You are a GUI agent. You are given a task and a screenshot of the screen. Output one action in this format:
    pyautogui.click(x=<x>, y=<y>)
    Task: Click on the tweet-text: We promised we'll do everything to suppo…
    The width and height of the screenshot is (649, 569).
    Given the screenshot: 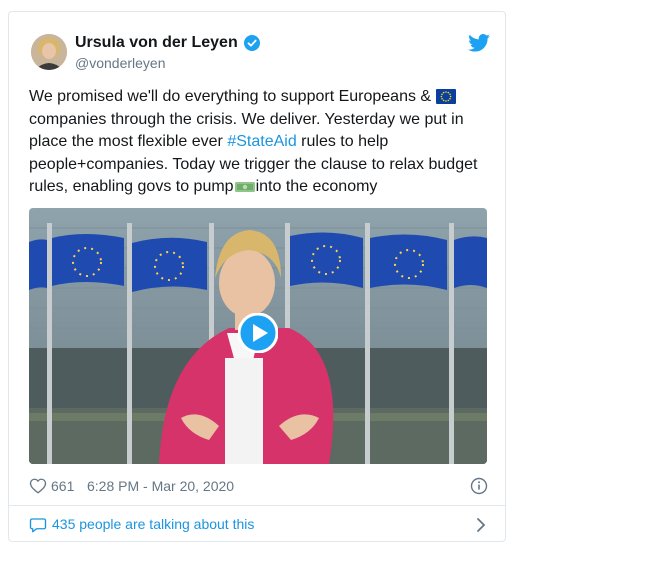 What is the action you would take?
    pyautogui.click(x=259, y=142)
    